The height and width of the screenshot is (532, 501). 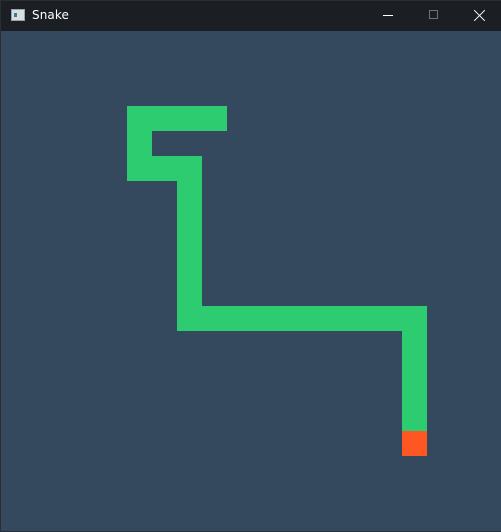 I want to click on minimize-icon, so click(x=388, y=15).